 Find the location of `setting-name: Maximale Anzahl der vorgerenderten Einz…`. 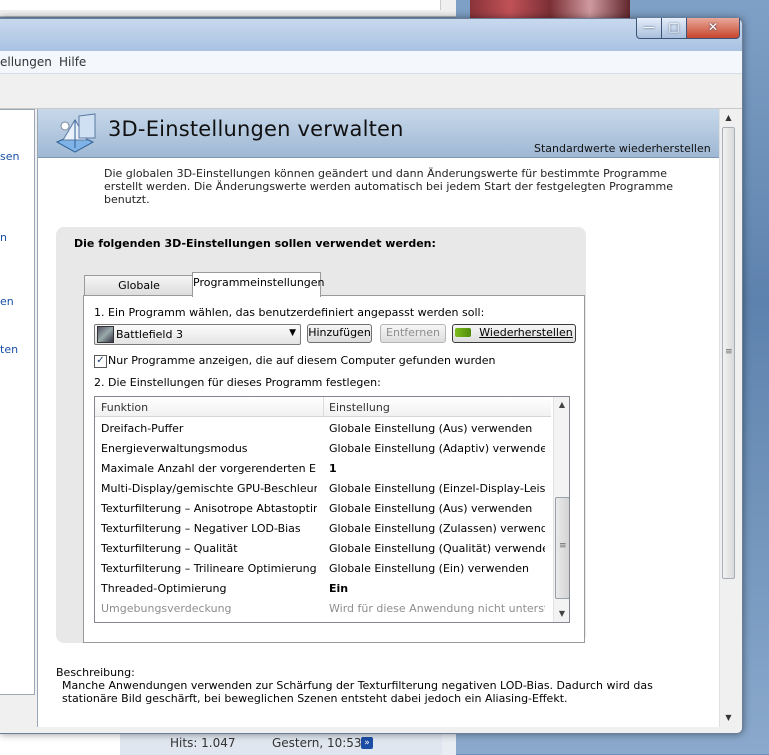

setting-name: Maximale Anzahl der vorgerenderten Einz… is located at coordinates (209, 468).